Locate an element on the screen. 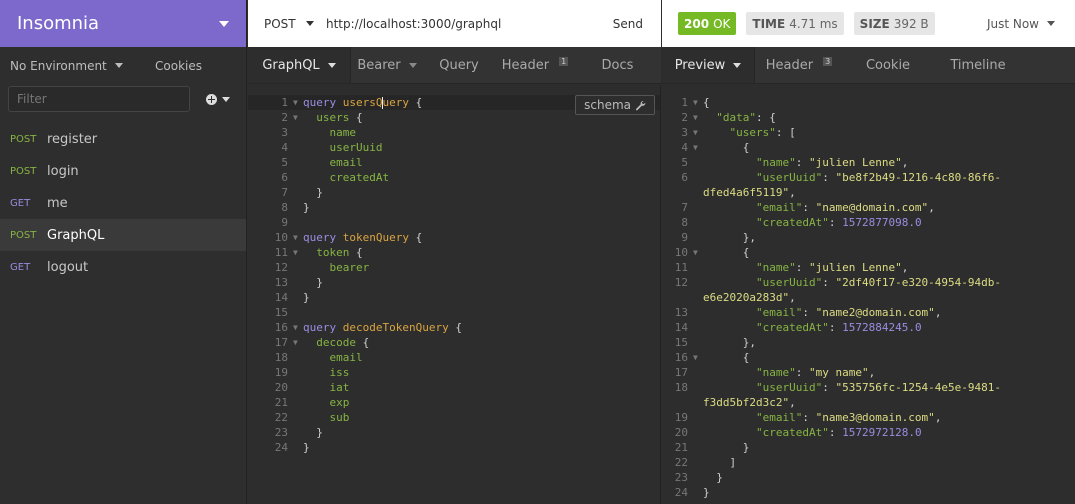  code-text: createdAt is located at coordinates (346, 177).